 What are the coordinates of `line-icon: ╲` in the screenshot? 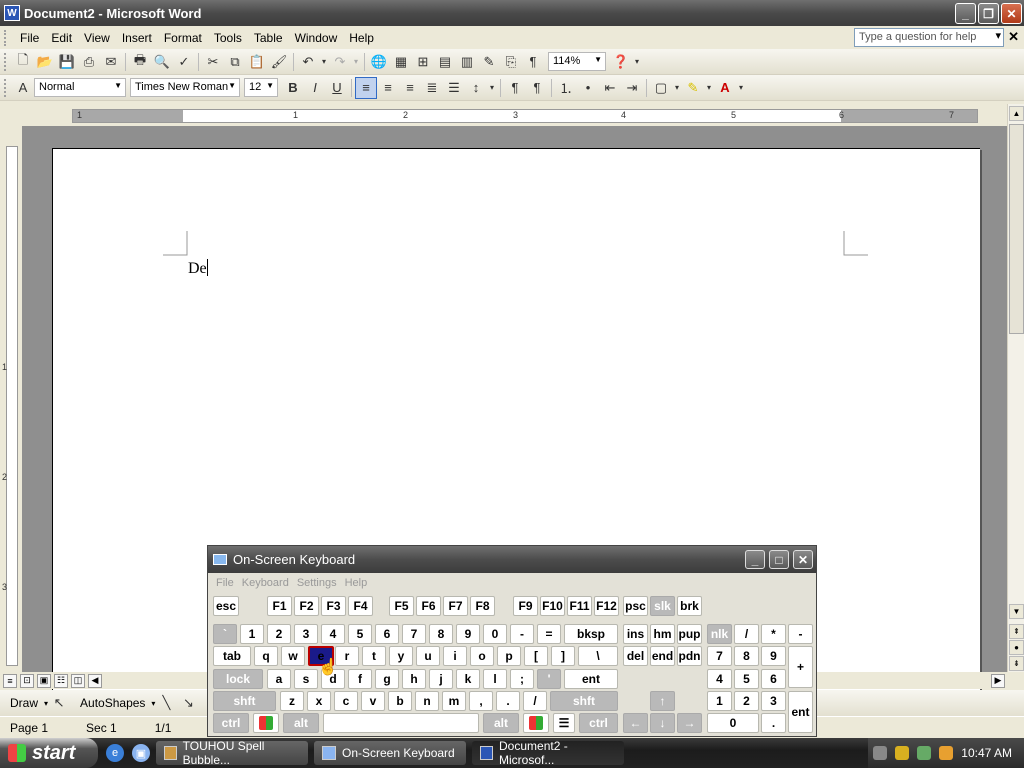 It's located at (166, 703).